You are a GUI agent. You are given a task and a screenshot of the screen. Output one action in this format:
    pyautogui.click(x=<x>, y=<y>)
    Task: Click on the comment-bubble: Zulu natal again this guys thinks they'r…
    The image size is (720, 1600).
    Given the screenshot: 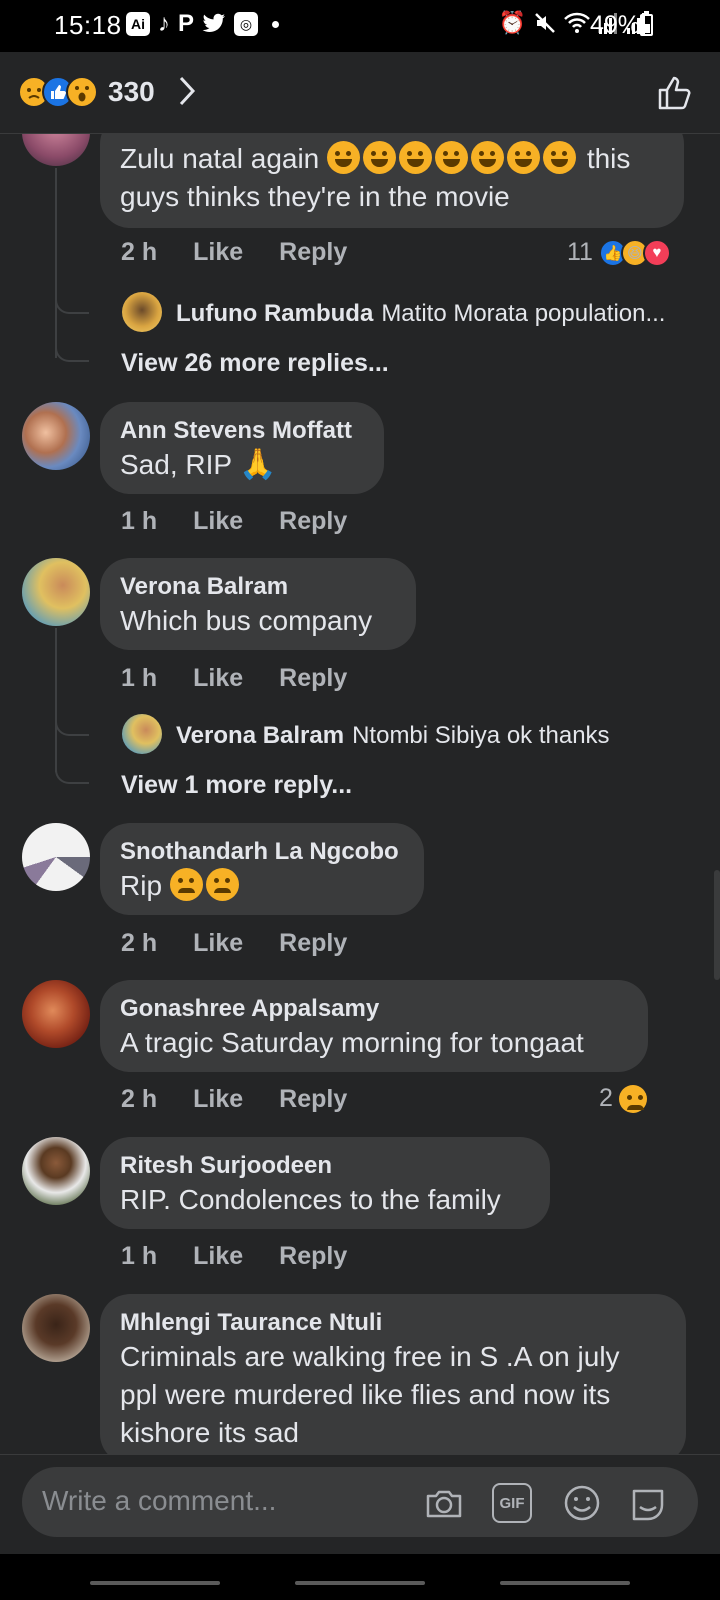 What is the action you would take?
    pyautogui.click(x=392, y=181)
    